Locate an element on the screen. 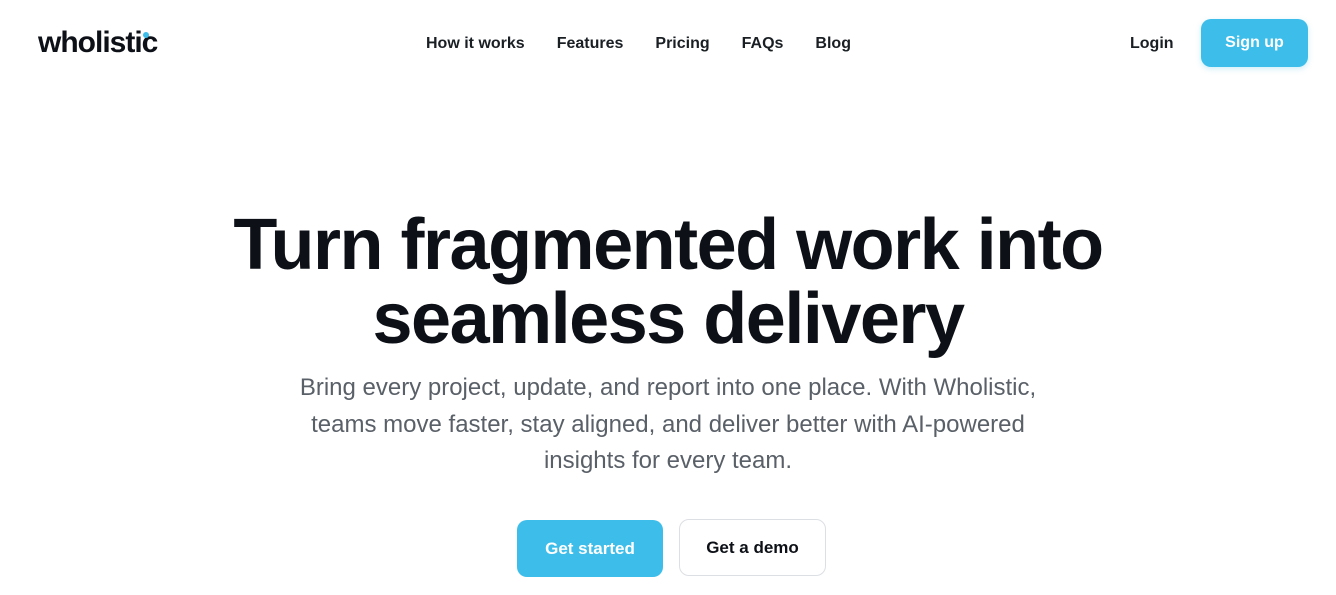 This screenshot has width=1336, height=595. brand-logo: wholistic is located at coordinates (98, 43).